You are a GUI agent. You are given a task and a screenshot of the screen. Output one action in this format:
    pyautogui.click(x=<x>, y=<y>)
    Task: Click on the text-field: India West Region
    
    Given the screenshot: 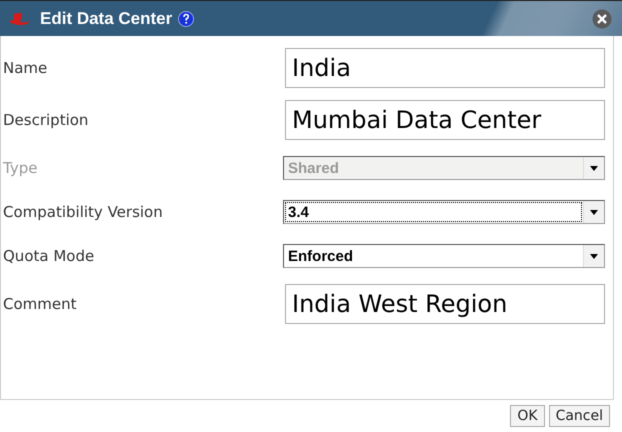 What is the action you would take?
    pyautogui.click(x=445, y=304)
    